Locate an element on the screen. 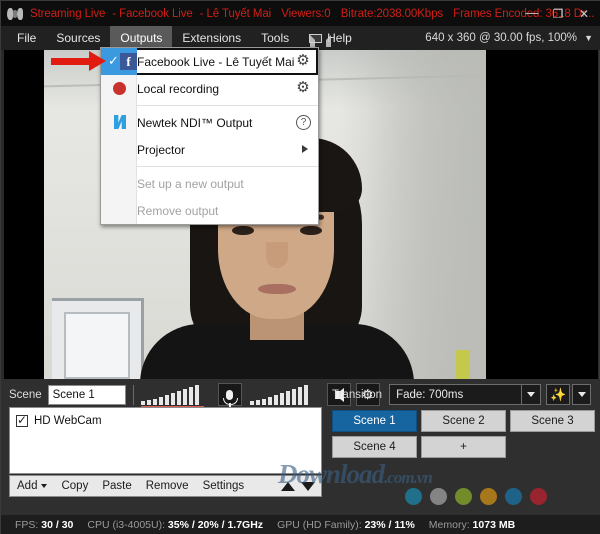 The height and width of the screenshot is (534, 600). remove-button: Remove is located at coordinates (167, 486).